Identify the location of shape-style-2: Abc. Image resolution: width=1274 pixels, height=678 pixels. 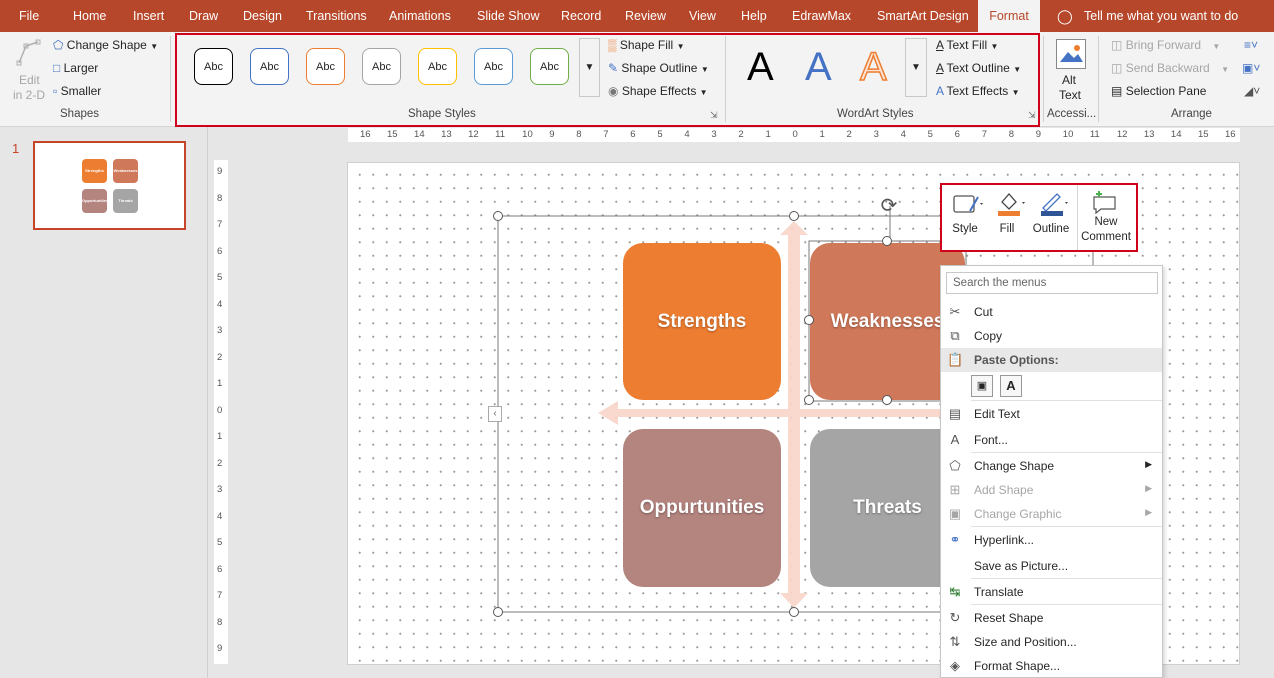
(269, 66).